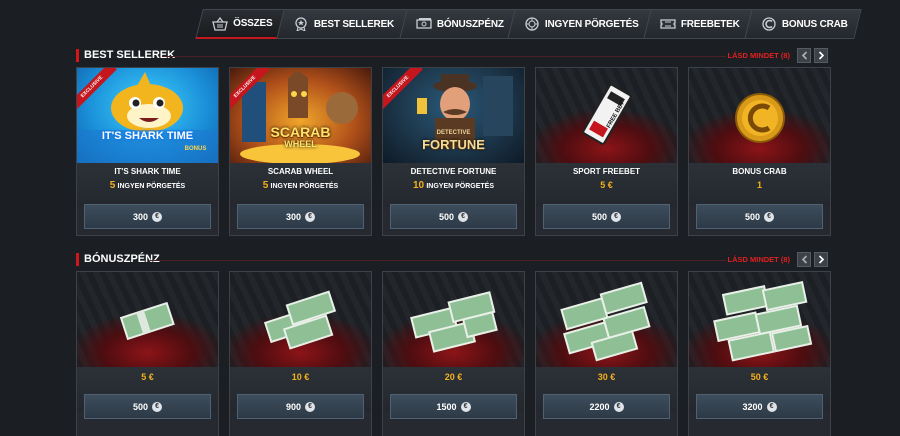 Image resolution: width=900 pixels, height=436 pixels. I want to click on product-card: 5 € 500 €, so click(147, 353).